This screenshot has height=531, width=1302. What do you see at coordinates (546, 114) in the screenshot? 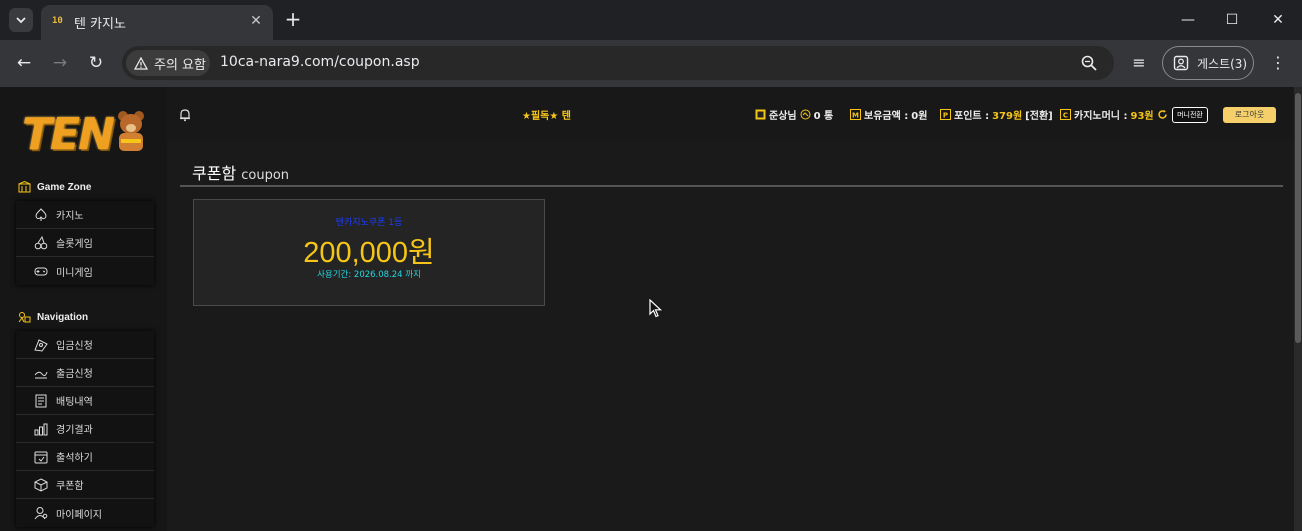
I see `notice-marquee: ★필독★ 텐` at bounding box center [546, 114].